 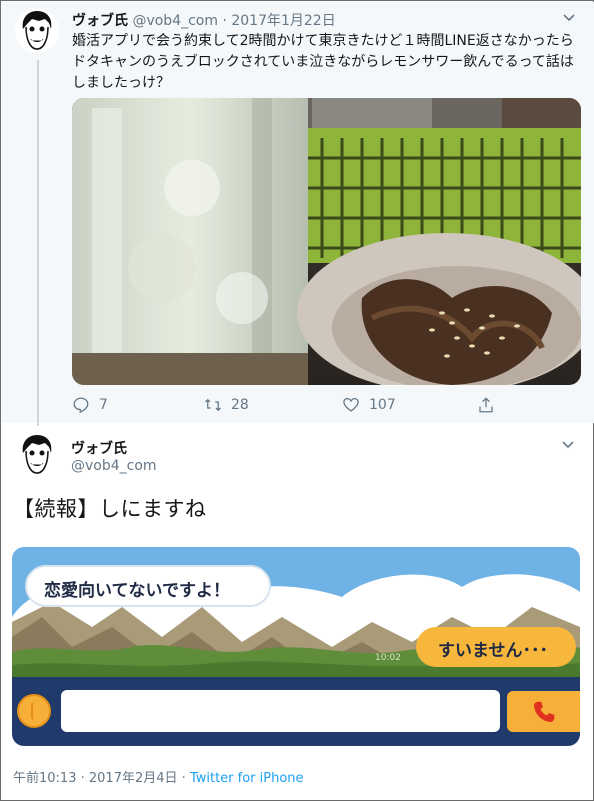 I want to click on call-button, so click(x=543, y=711).